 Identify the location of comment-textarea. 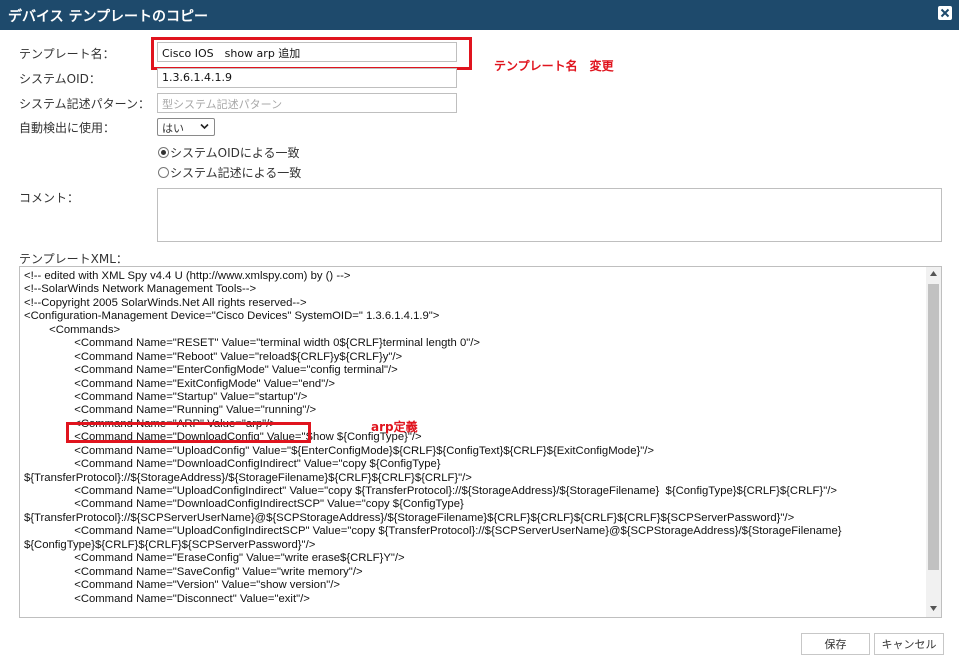
(549, 215).